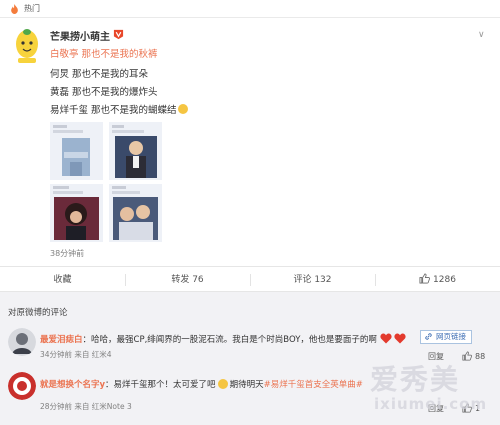  I want to click on like-count: 1286, so click(444, 280).